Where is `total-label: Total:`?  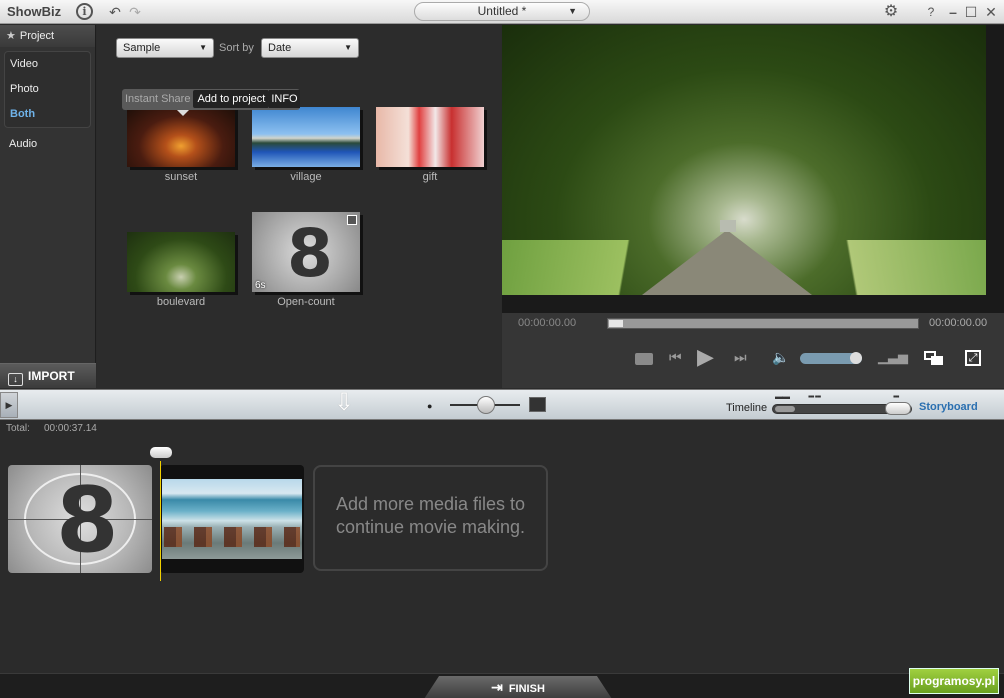 total-label: Total: is located at coordinates (18, 428).